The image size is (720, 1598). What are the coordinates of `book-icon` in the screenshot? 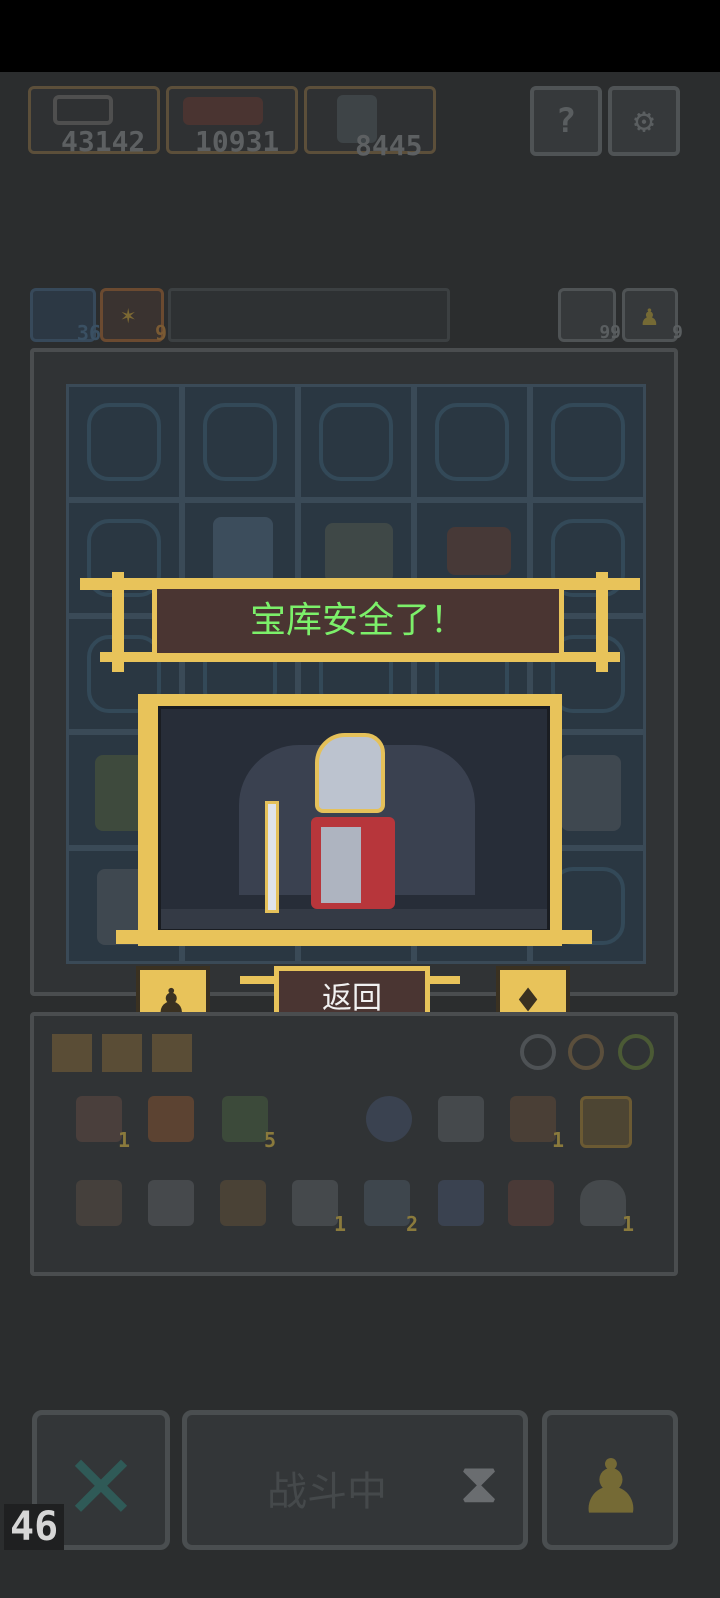 It's located at (531, 1203).